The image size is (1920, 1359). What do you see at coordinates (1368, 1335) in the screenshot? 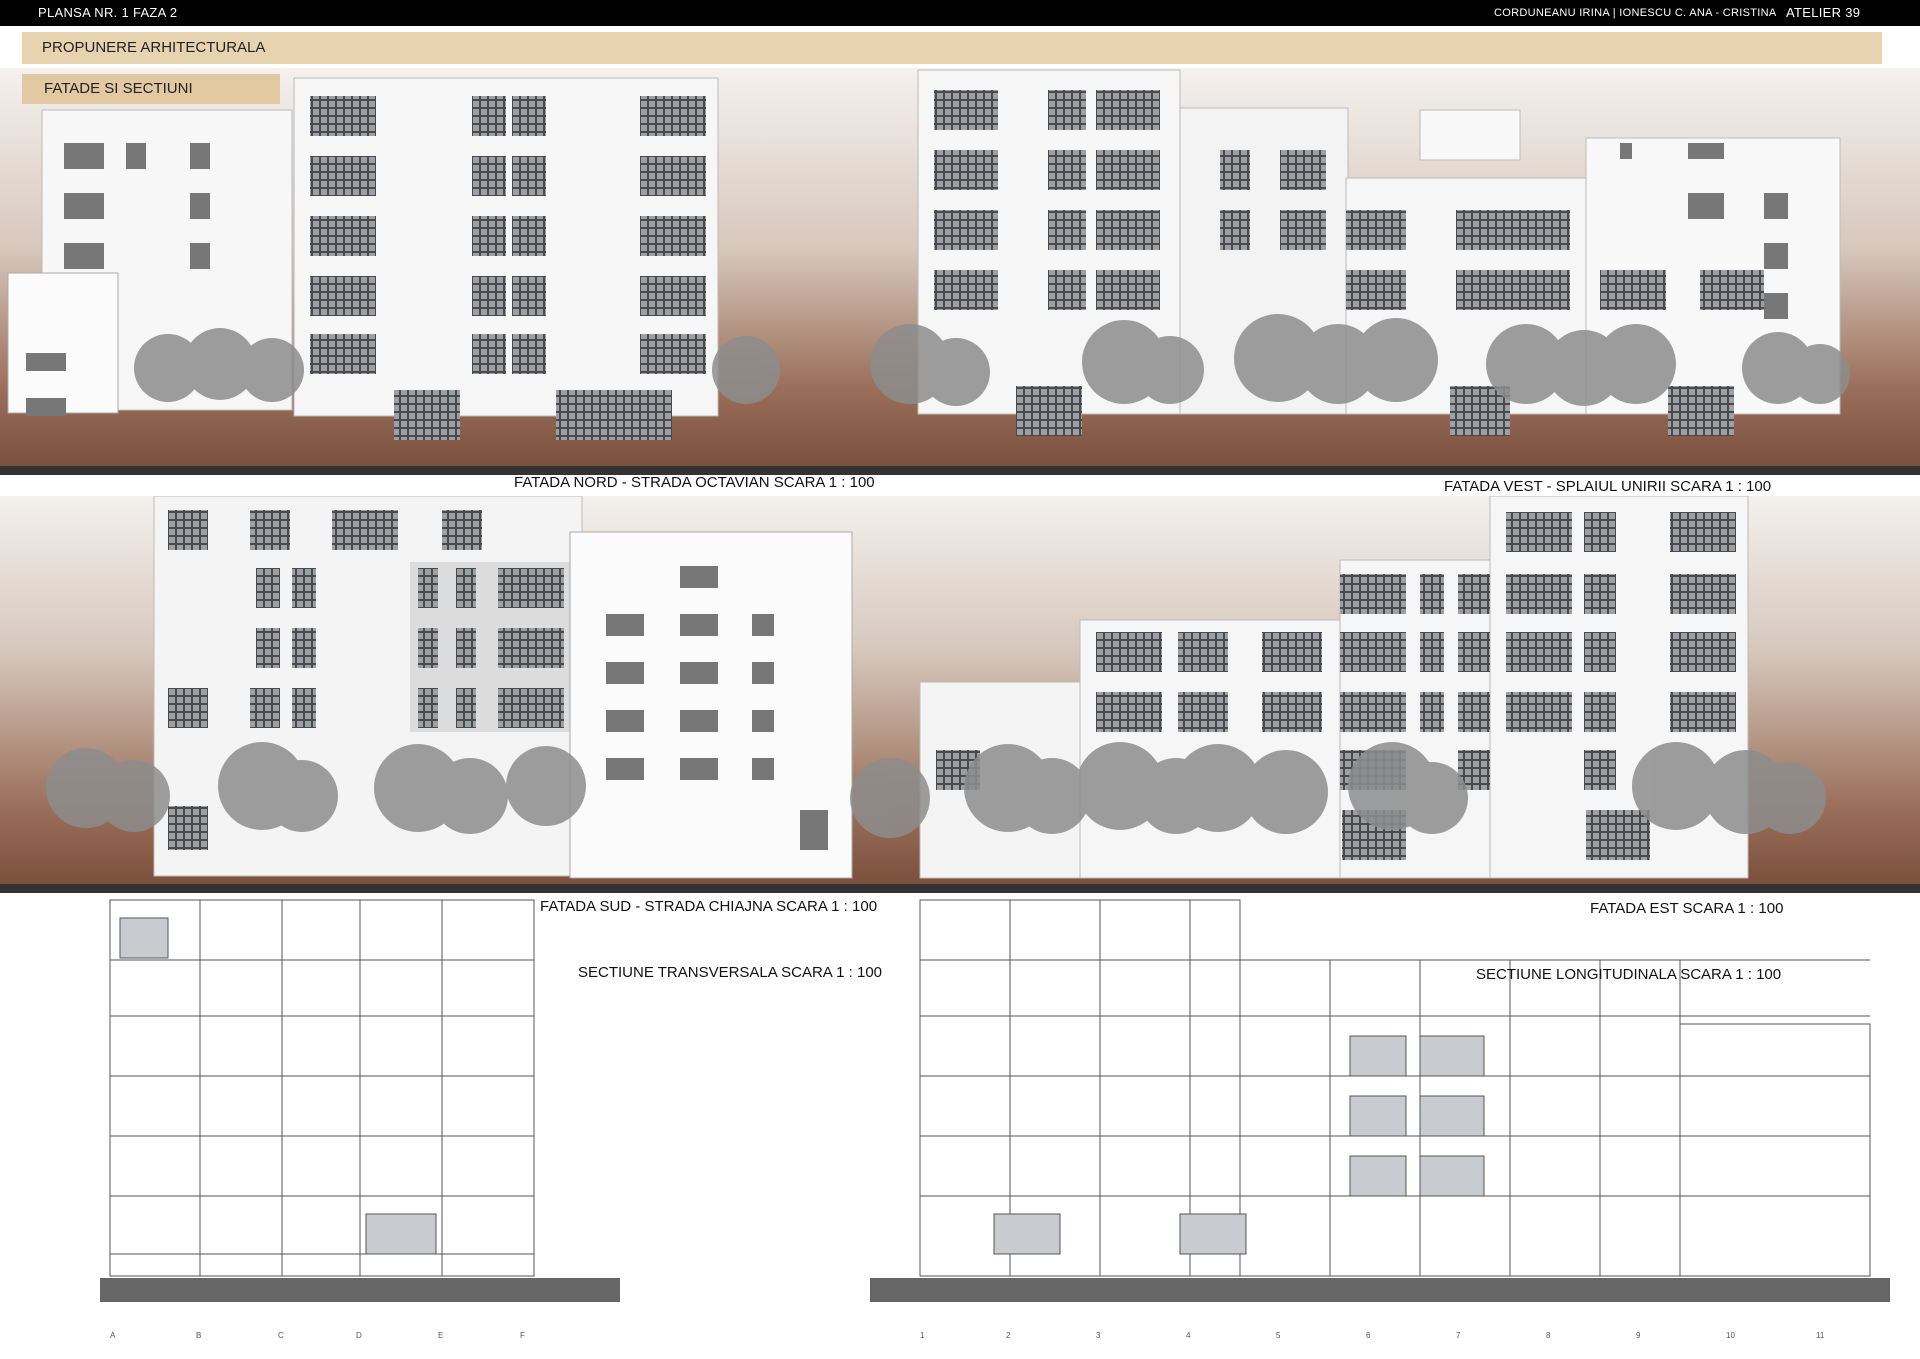
I see `axis-6: 6` at bounding box center [1368, 1335].